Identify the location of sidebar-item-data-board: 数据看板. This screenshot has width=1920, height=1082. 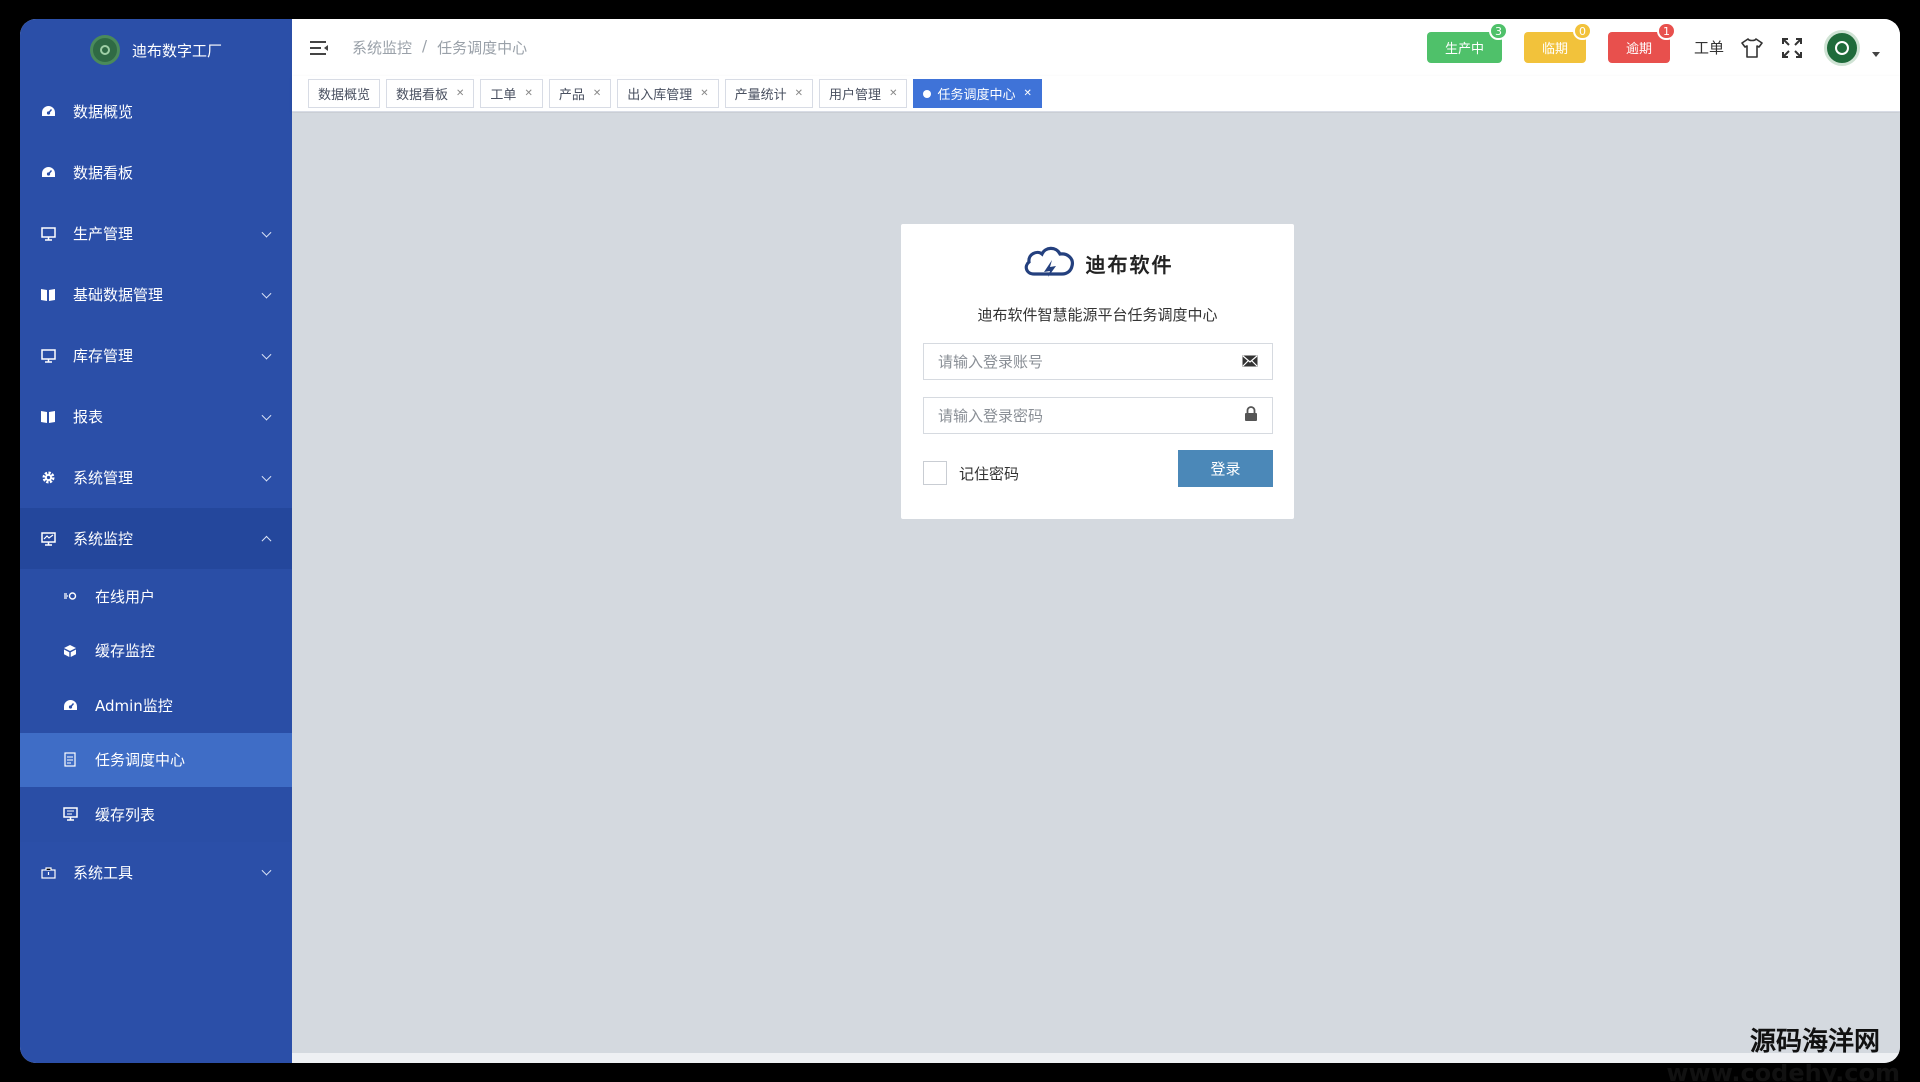
(156, 172).